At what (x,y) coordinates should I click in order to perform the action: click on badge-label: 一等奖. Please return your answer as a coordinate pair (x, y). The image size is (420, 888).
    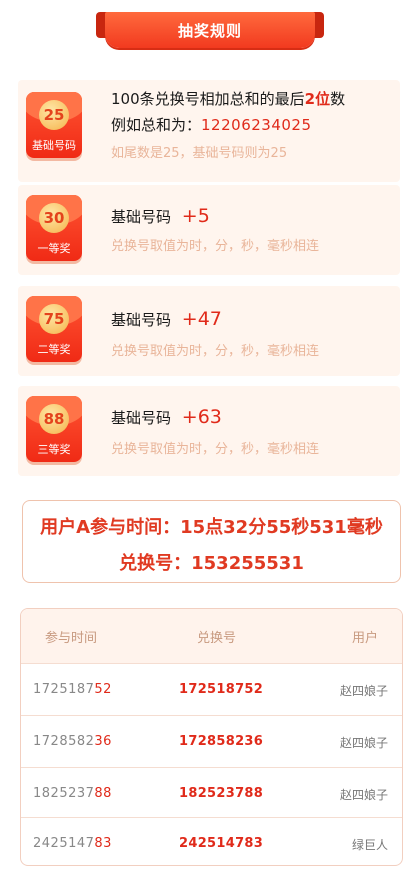
    Looking at the image, I should click on (54, 248).